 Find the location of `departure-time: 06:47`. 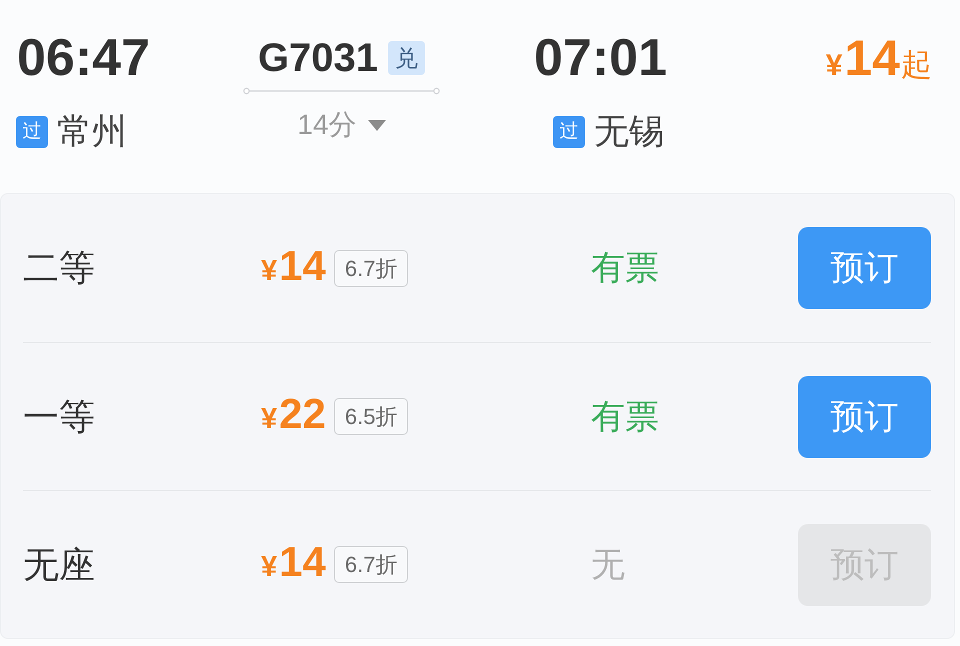

departure-time: 06:47 is located at coordinates (83, 58).